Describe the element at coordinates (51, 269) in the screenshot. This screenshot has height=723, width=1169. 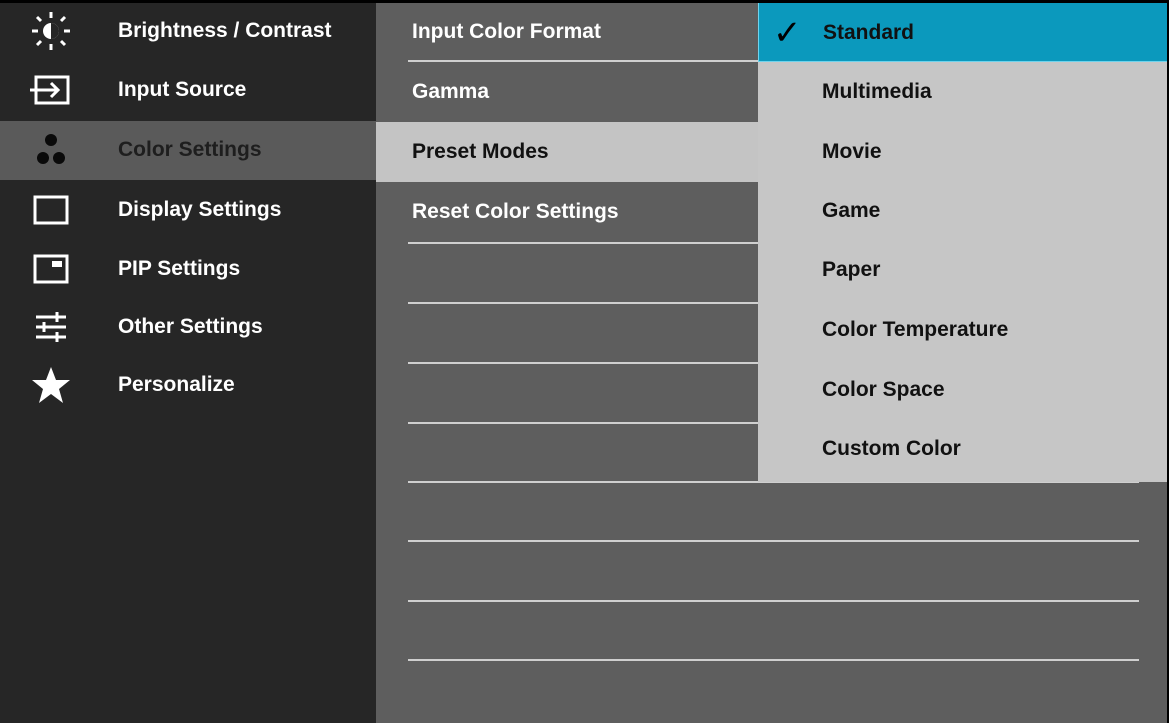
I see `pip-icon` at that location.